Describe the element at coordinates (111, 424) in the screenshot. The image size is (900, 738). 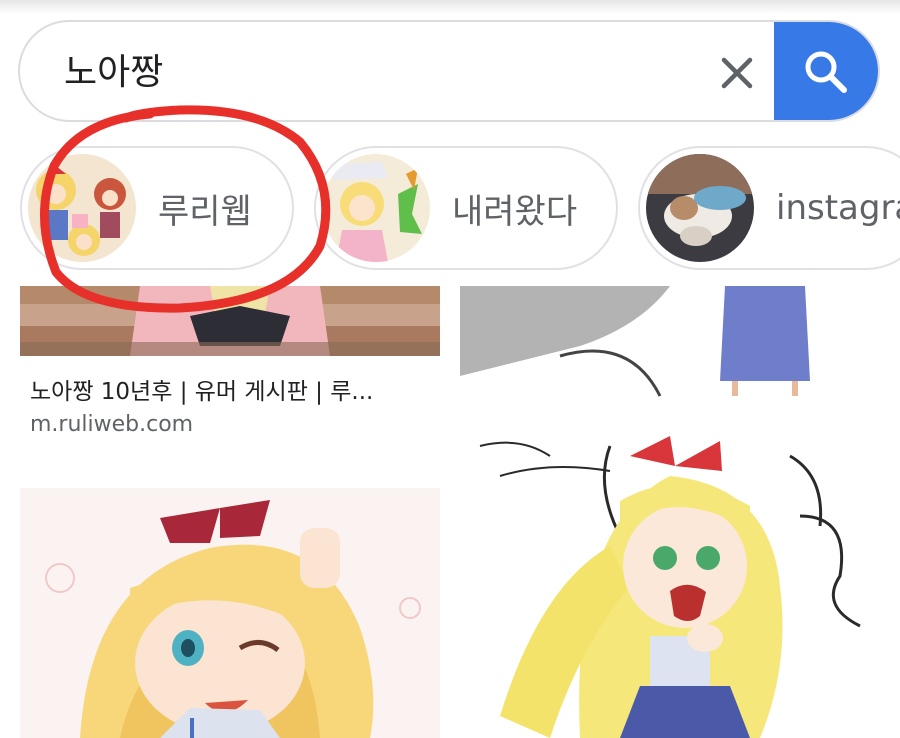
I see `result-source: m.ruliweb.com` at that location.